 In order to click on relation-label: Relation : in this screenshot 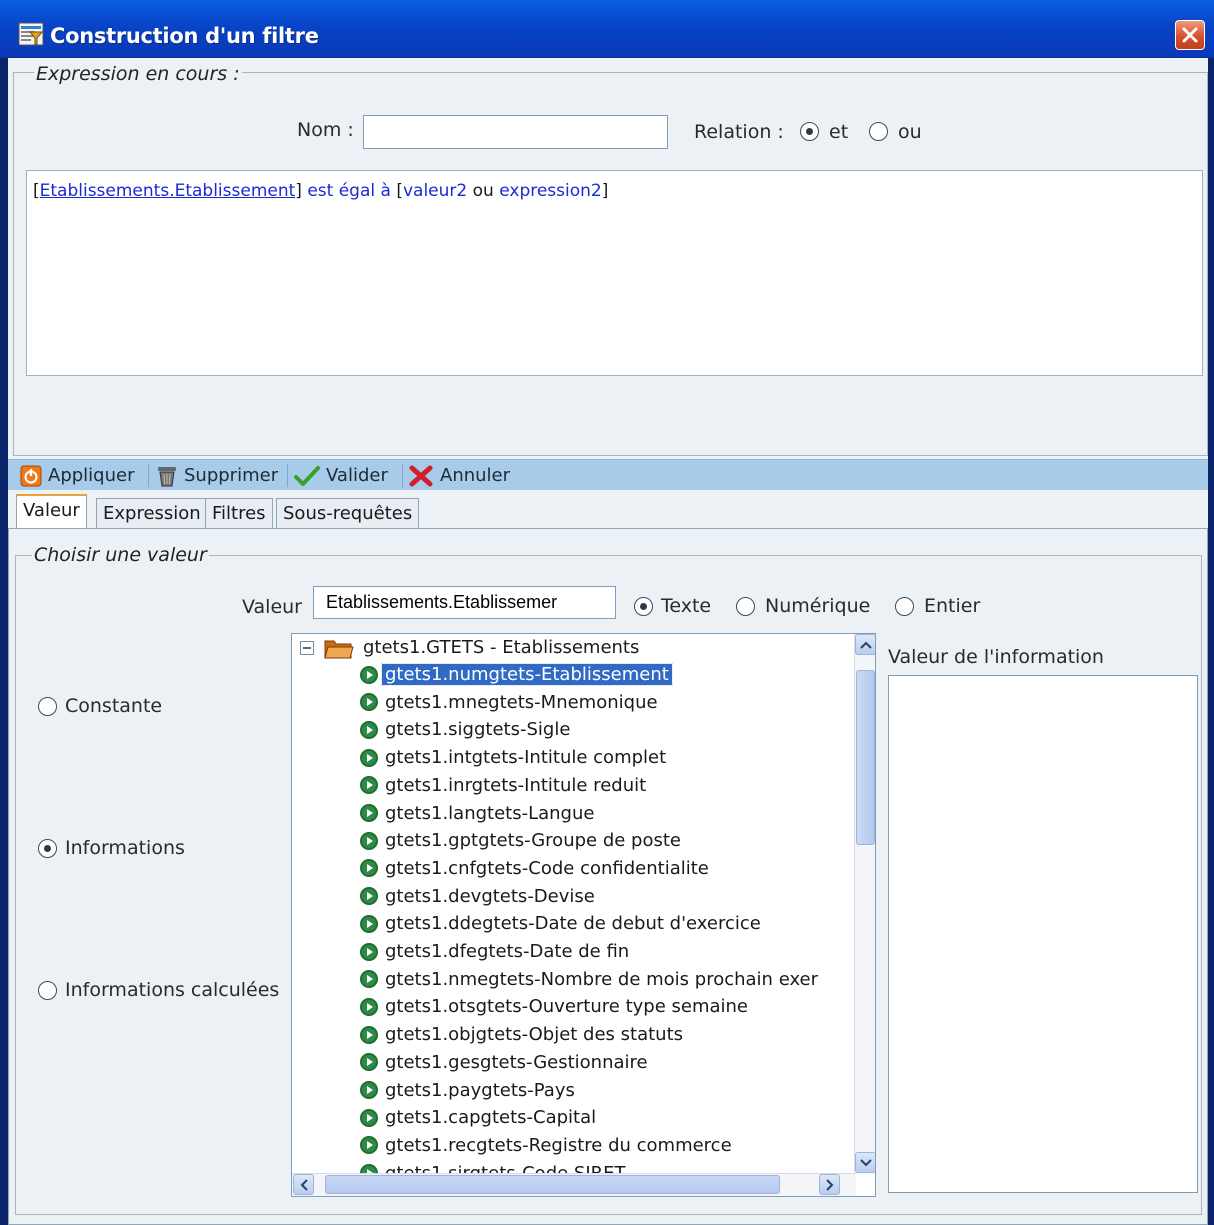, I will do `click(739, 132)`.